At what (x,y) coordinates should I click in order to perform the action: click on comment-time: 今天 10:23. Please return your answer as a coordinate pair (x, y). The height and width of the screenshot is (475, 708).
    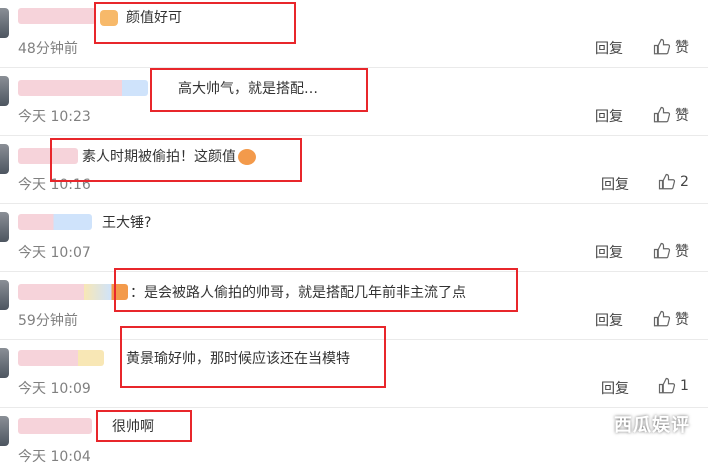
    Looking at the image, I should click on (54, 117).